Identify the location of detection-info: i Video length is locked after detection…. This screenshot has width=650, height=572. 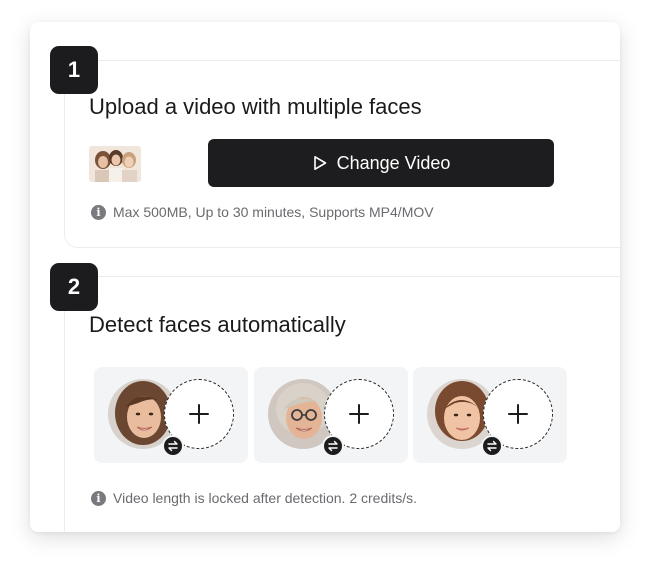
(254, 498).